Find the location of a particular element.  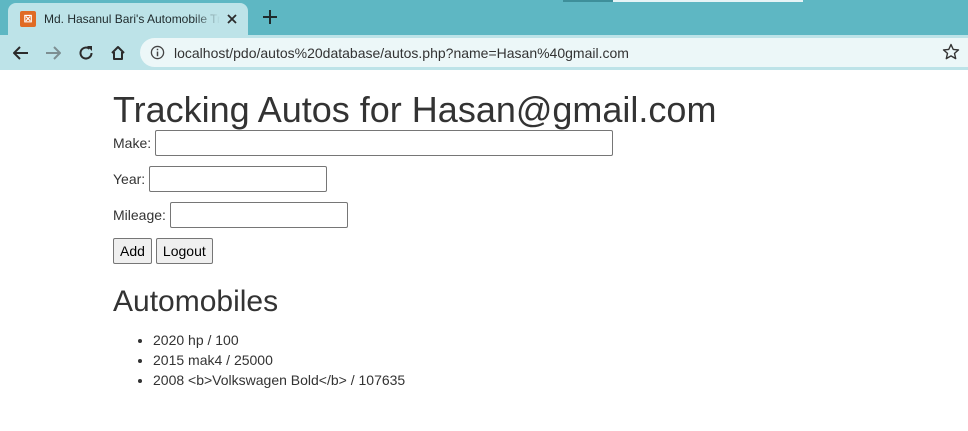

reload-icon is located at coordinates (86, 53).